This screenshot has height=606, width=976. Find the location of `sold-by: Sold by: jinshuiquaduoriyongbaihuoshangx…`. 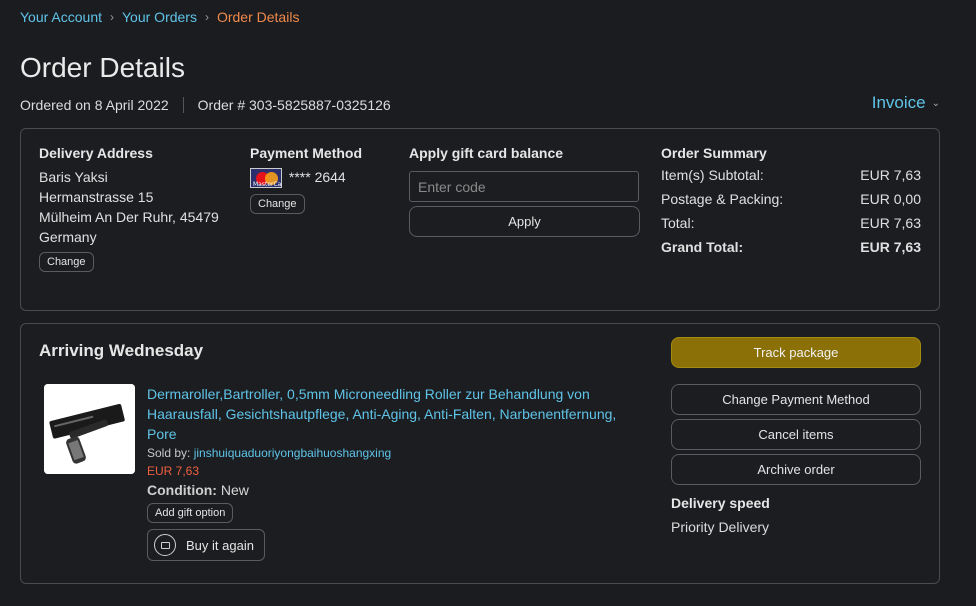

sold-by: Sold by: jinshuiquaduoriyongbaihuoshangx… is located at coordinates (397, 453).